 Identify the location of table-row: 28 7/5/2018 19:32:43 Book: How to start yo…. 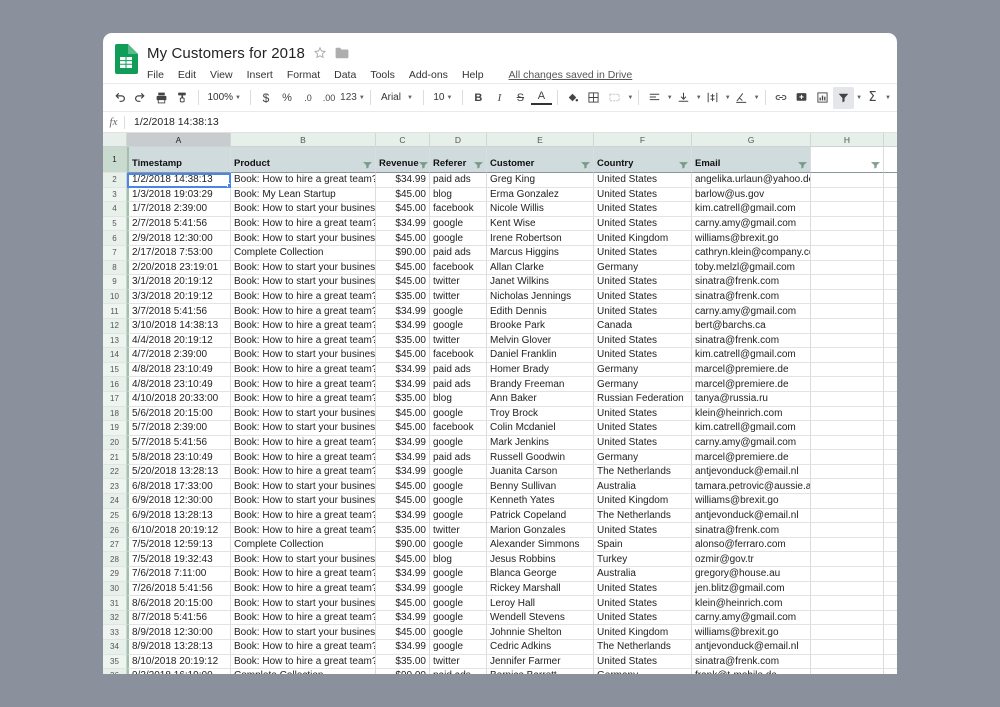
(500, 560).